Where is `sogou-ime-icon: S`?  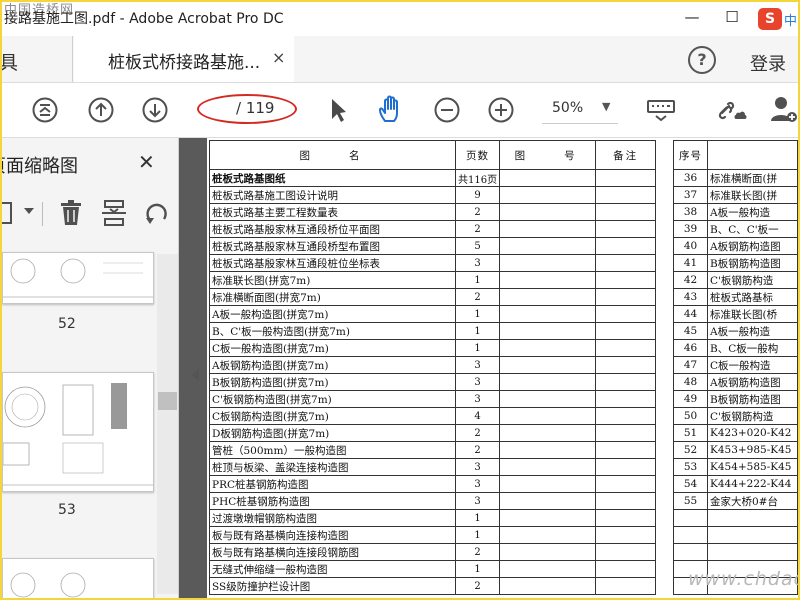 sogou-ime-icon: S is located at coordinates (770, 19).